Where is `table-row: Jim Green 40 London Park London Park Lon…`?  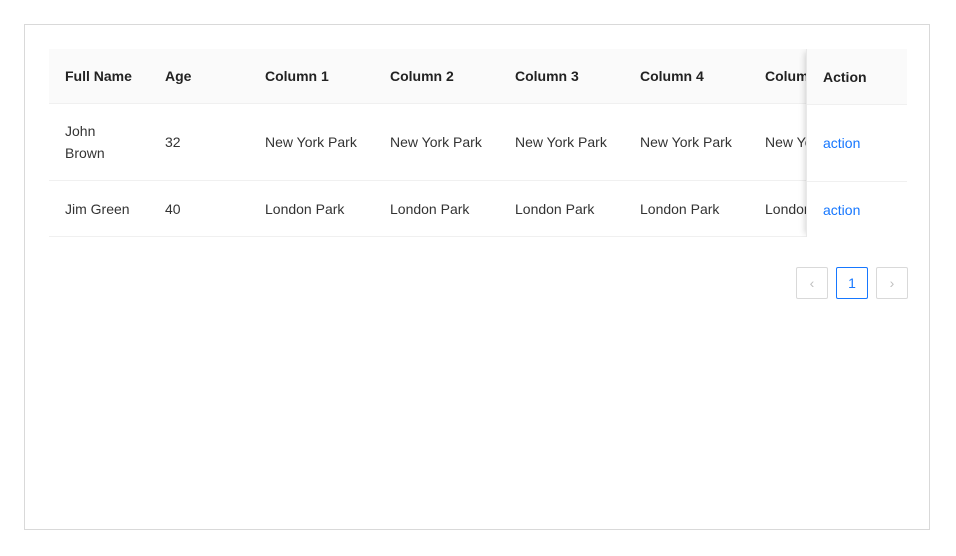
table-row: Jim Green 40 London Park London Park Lon… is located at coordinates (478, 209).